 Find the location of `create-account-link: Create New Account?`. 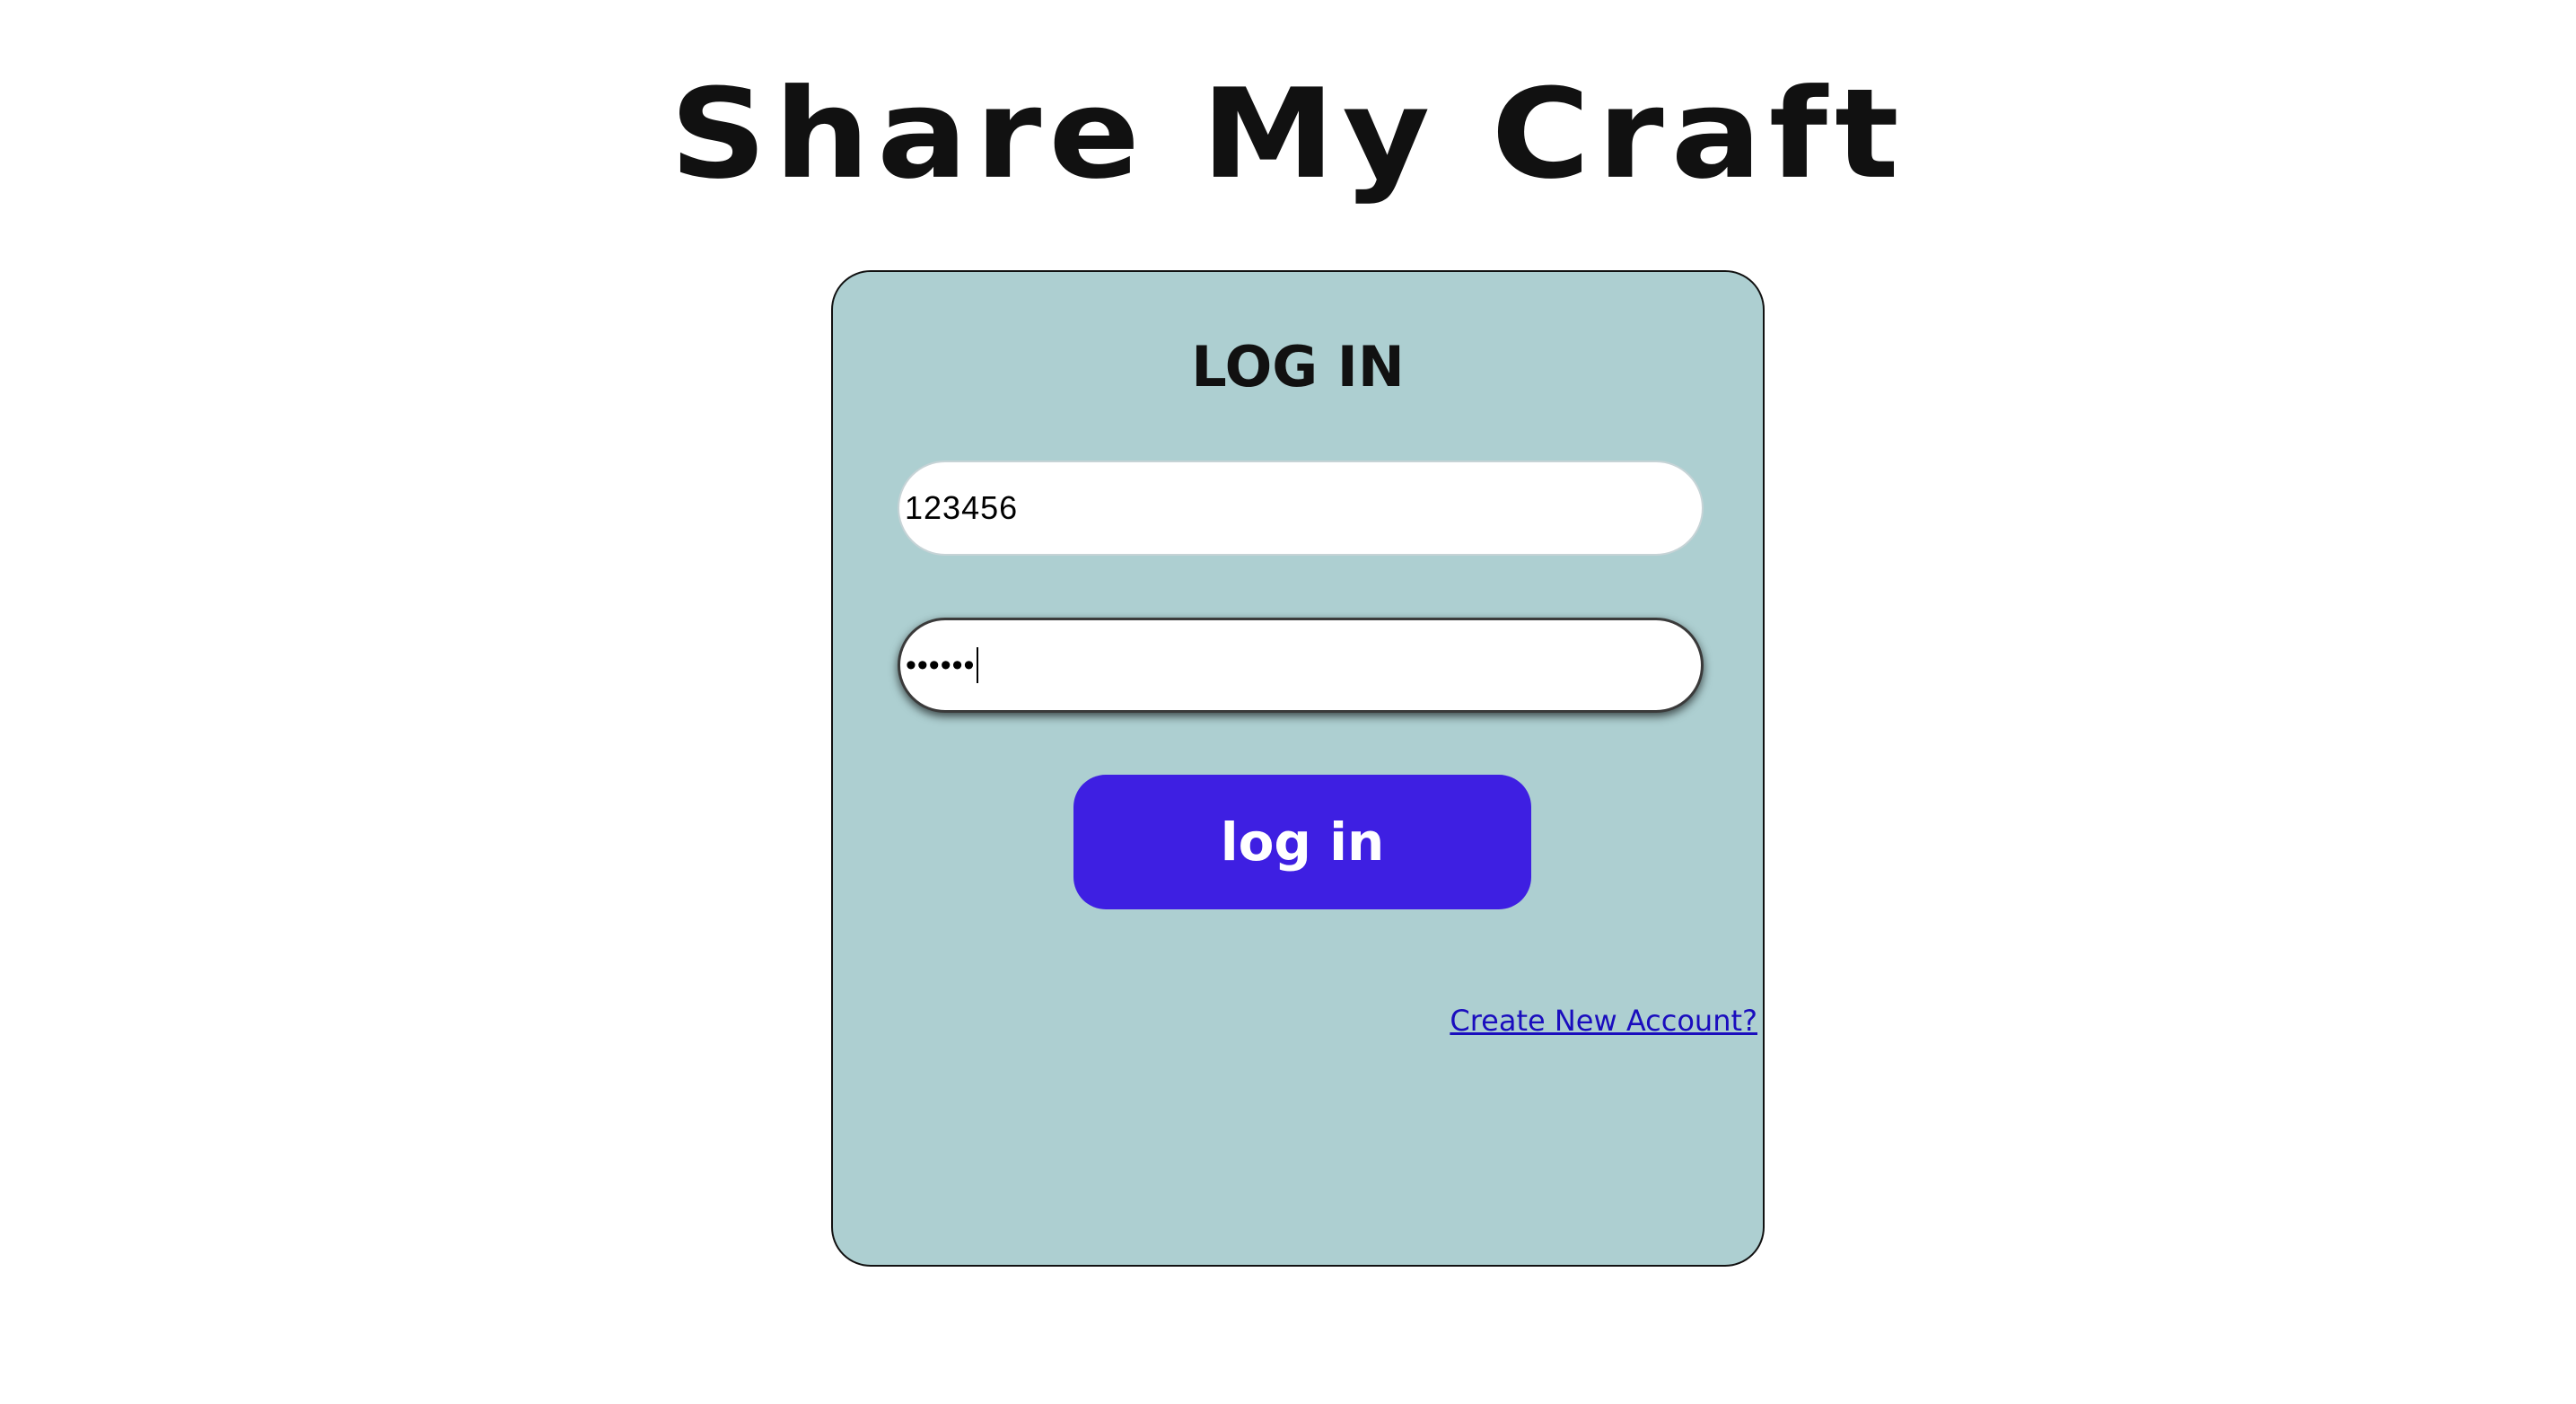

create-account-link: Create New Account? is located at coordinates (1603, 1021).